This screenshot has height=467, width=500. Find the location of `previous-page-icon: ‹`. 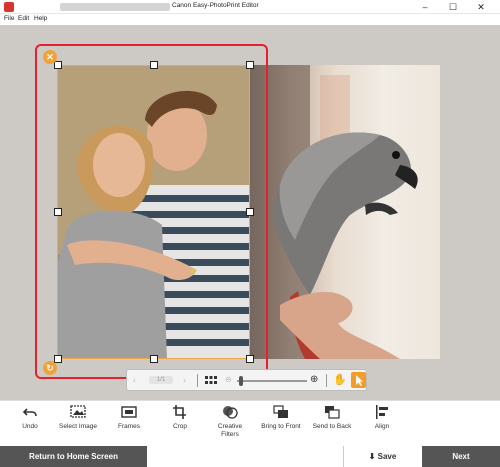

previous-page-icon: ‹ is located at coordinates (134, 380).